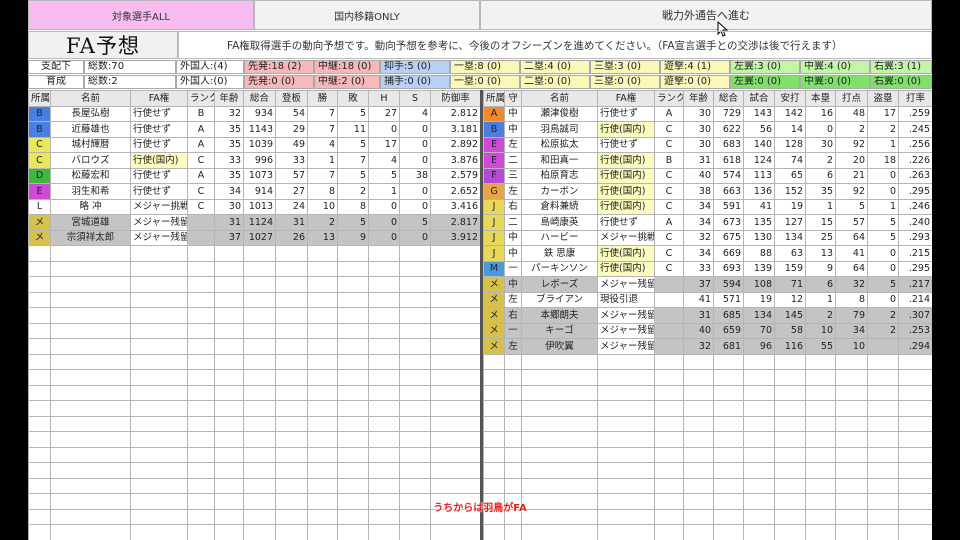  What do you see at coordinates (353, 206) in the screenshot?
I see `pitcher-l-cell: 8` at bounding box center [353, 206].